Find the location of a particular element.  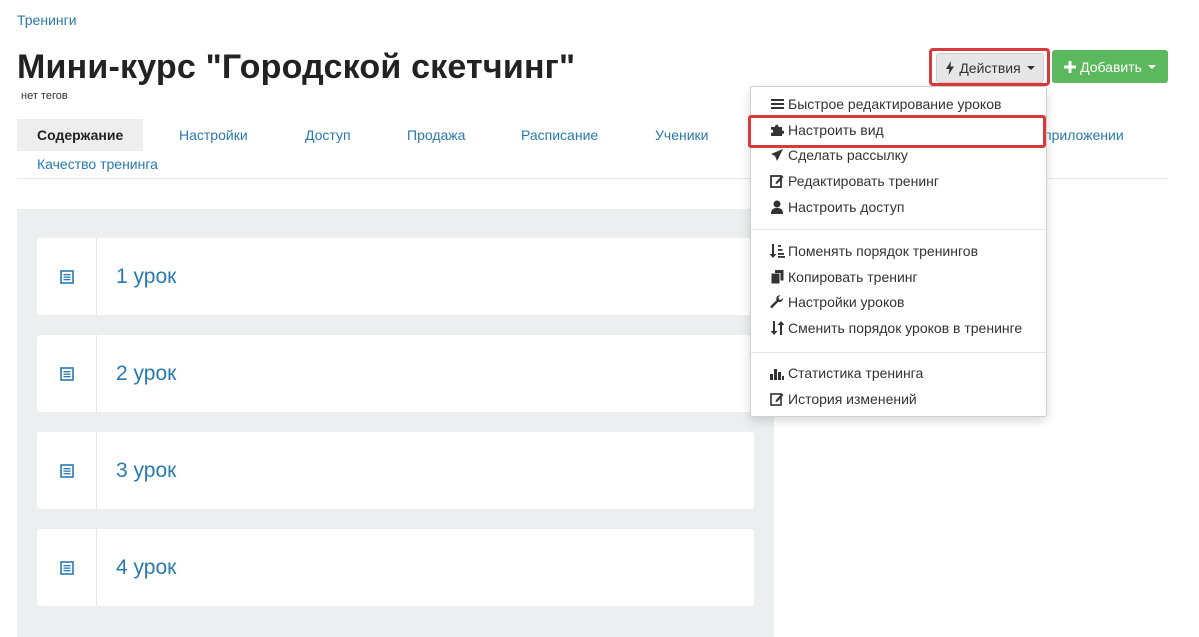

menu-item-copy-training: Копировать тренинг is located at coordinates (843, 277).